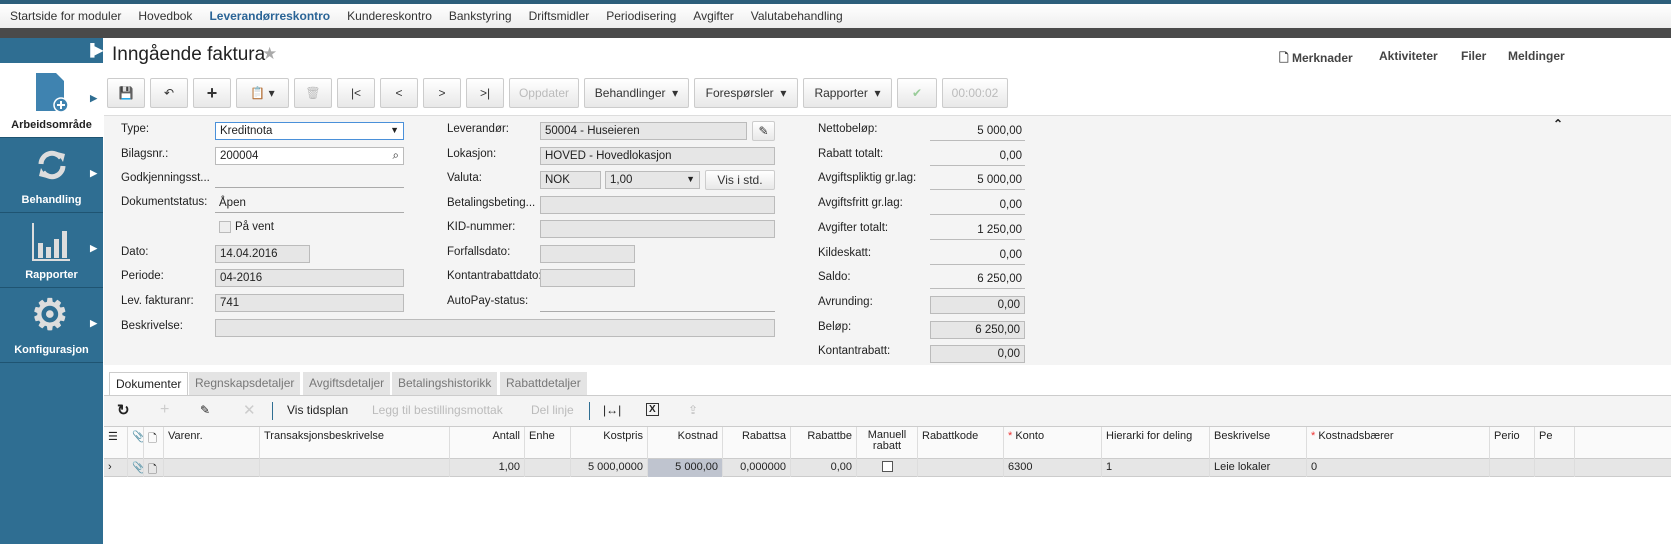  What do you see at coordinates (559, 16) in the screenshot?
I see `nav-driftsmidler: Driftsmidler` at bounding box center [559, 16].